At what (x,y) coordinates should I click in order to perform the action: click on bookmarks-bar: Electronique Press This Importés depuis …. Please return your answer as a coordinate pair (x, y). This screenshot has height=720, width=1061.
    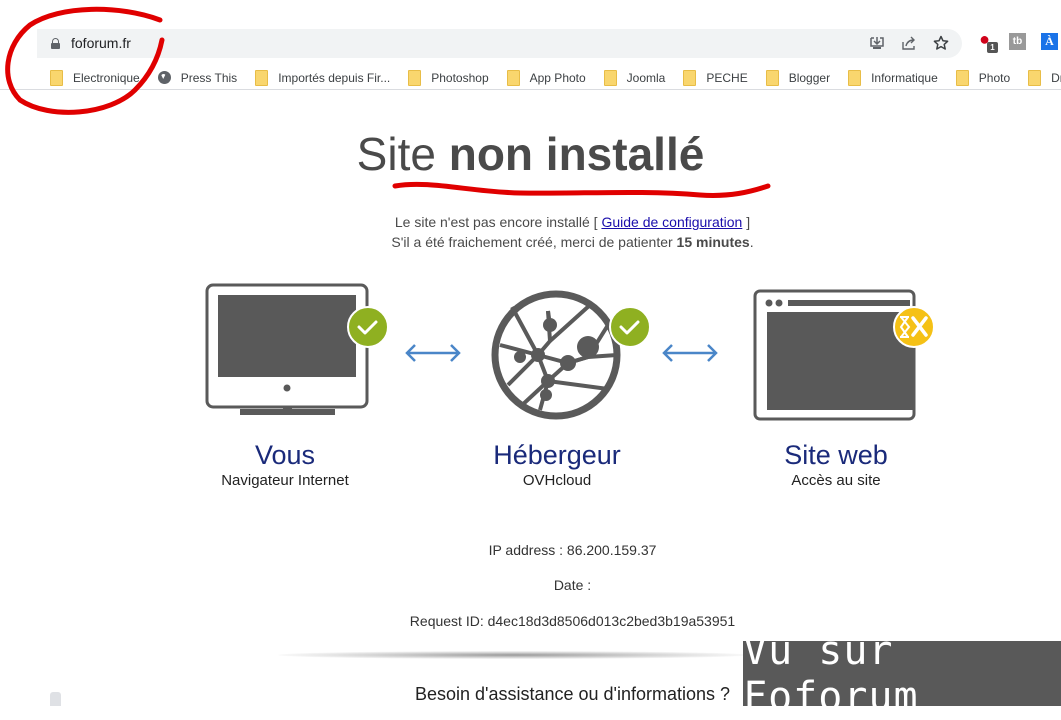
    Looking at the image, I should click on (530, 78).